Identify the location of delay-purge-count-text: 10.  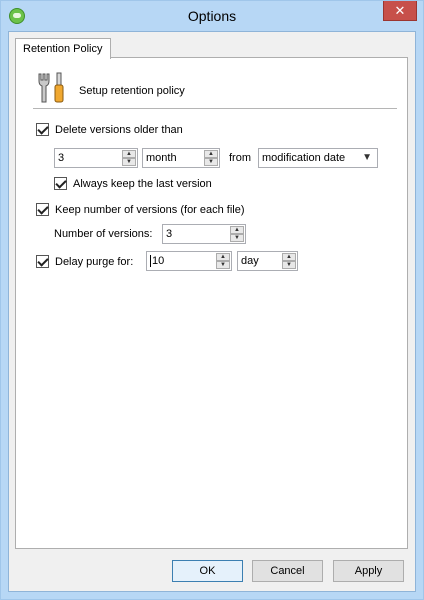
(158, 261).